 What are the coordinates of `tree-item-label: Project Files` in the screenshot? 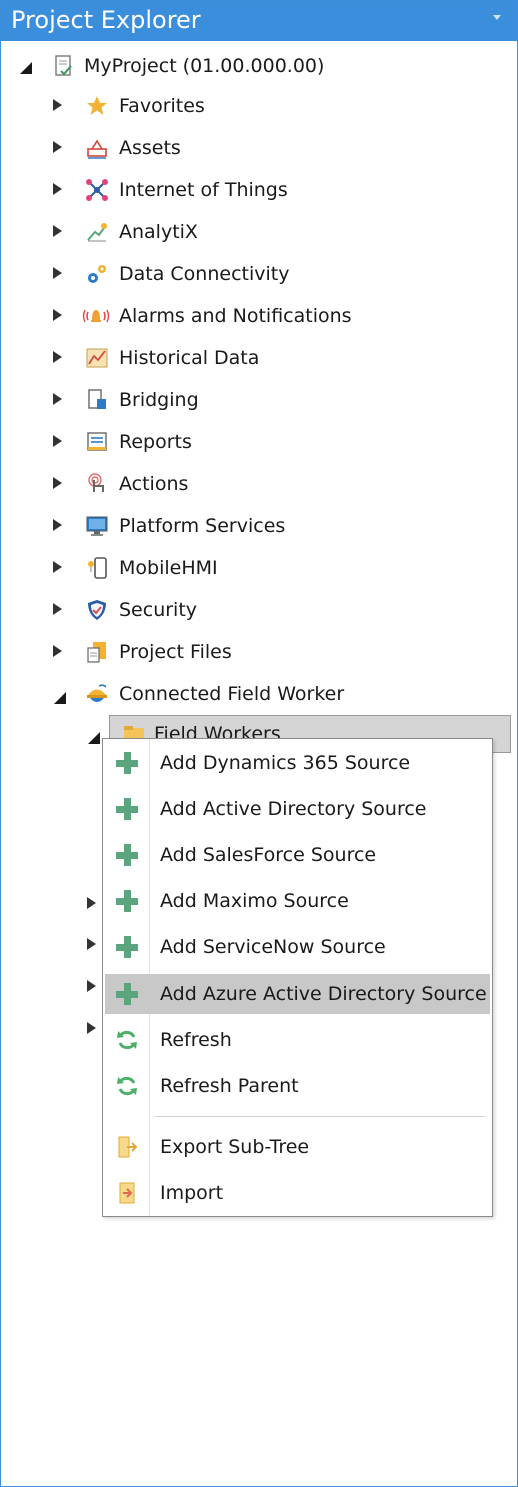 It's located at (175, 652).